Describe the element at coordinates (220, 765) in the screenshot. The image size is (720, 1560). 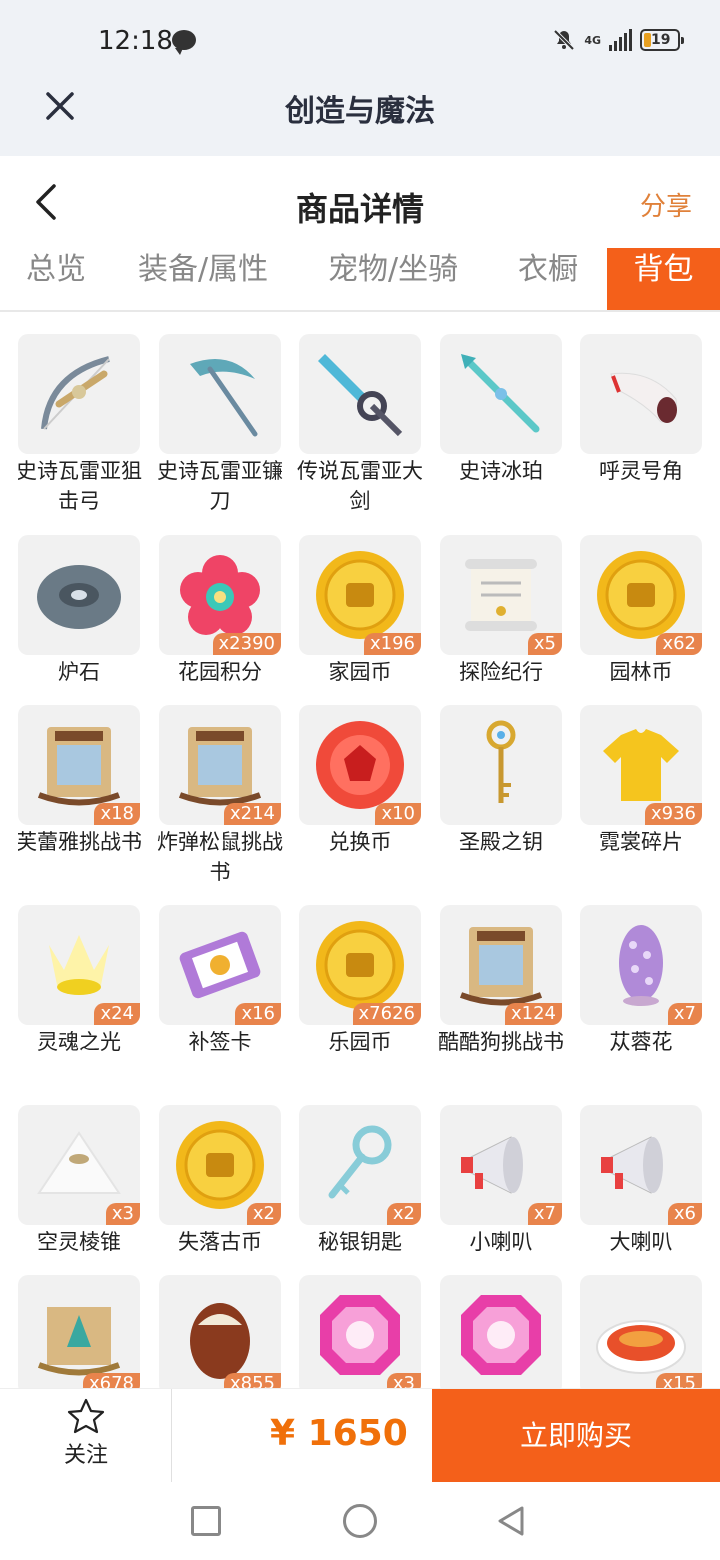
I see `item-tile: x214` at that location.